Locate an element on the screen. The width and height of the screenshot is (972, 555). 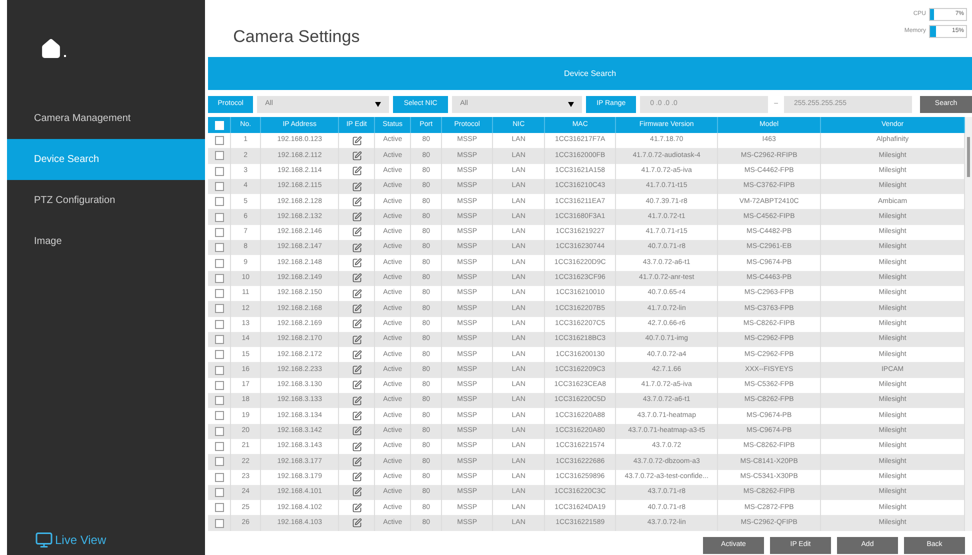
home-icon is located at coordinates (51, 49).